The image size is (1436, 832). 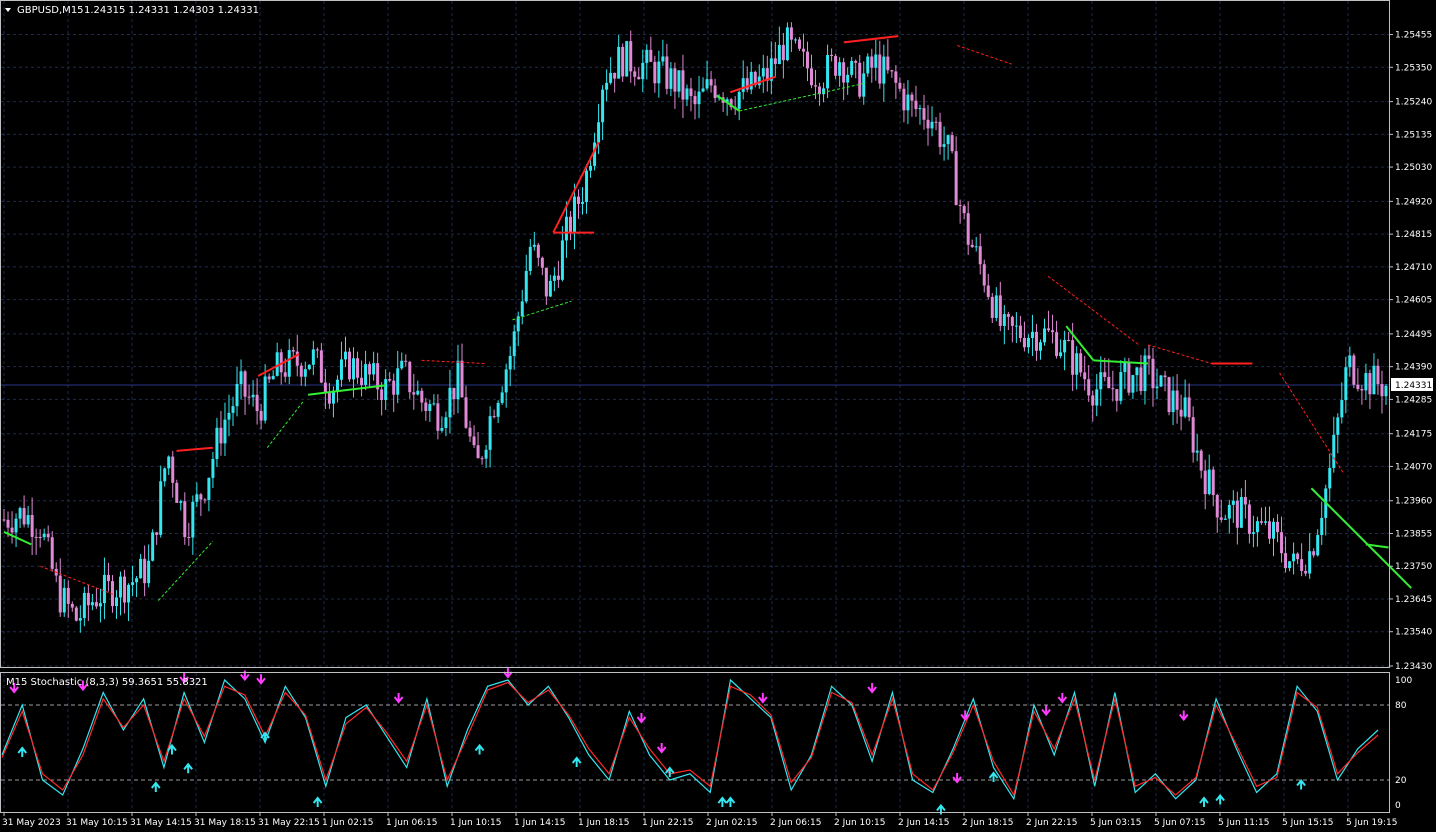 I want to click on price-tick-label: 1.23855, so click(x=1413, y=534).